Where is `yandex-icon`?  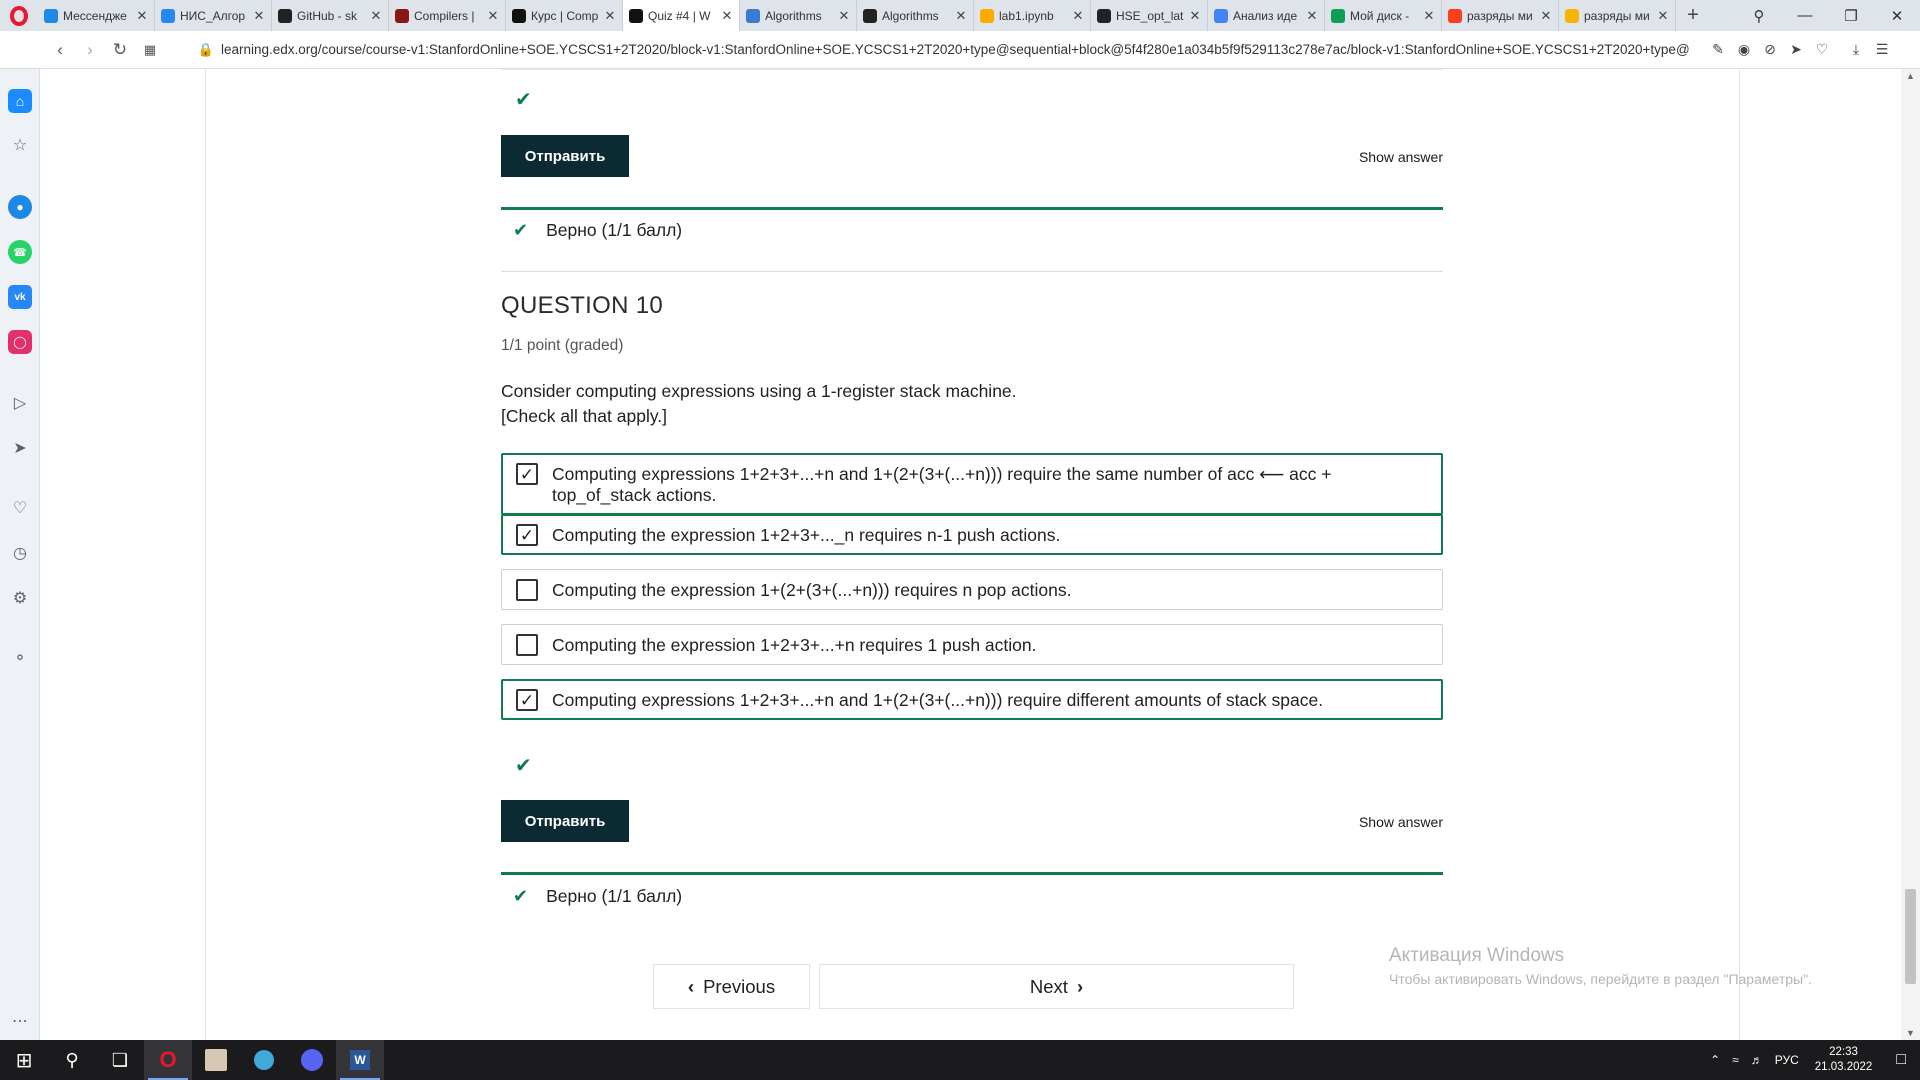 yandex-icon is located at coordinates (1455, 15).